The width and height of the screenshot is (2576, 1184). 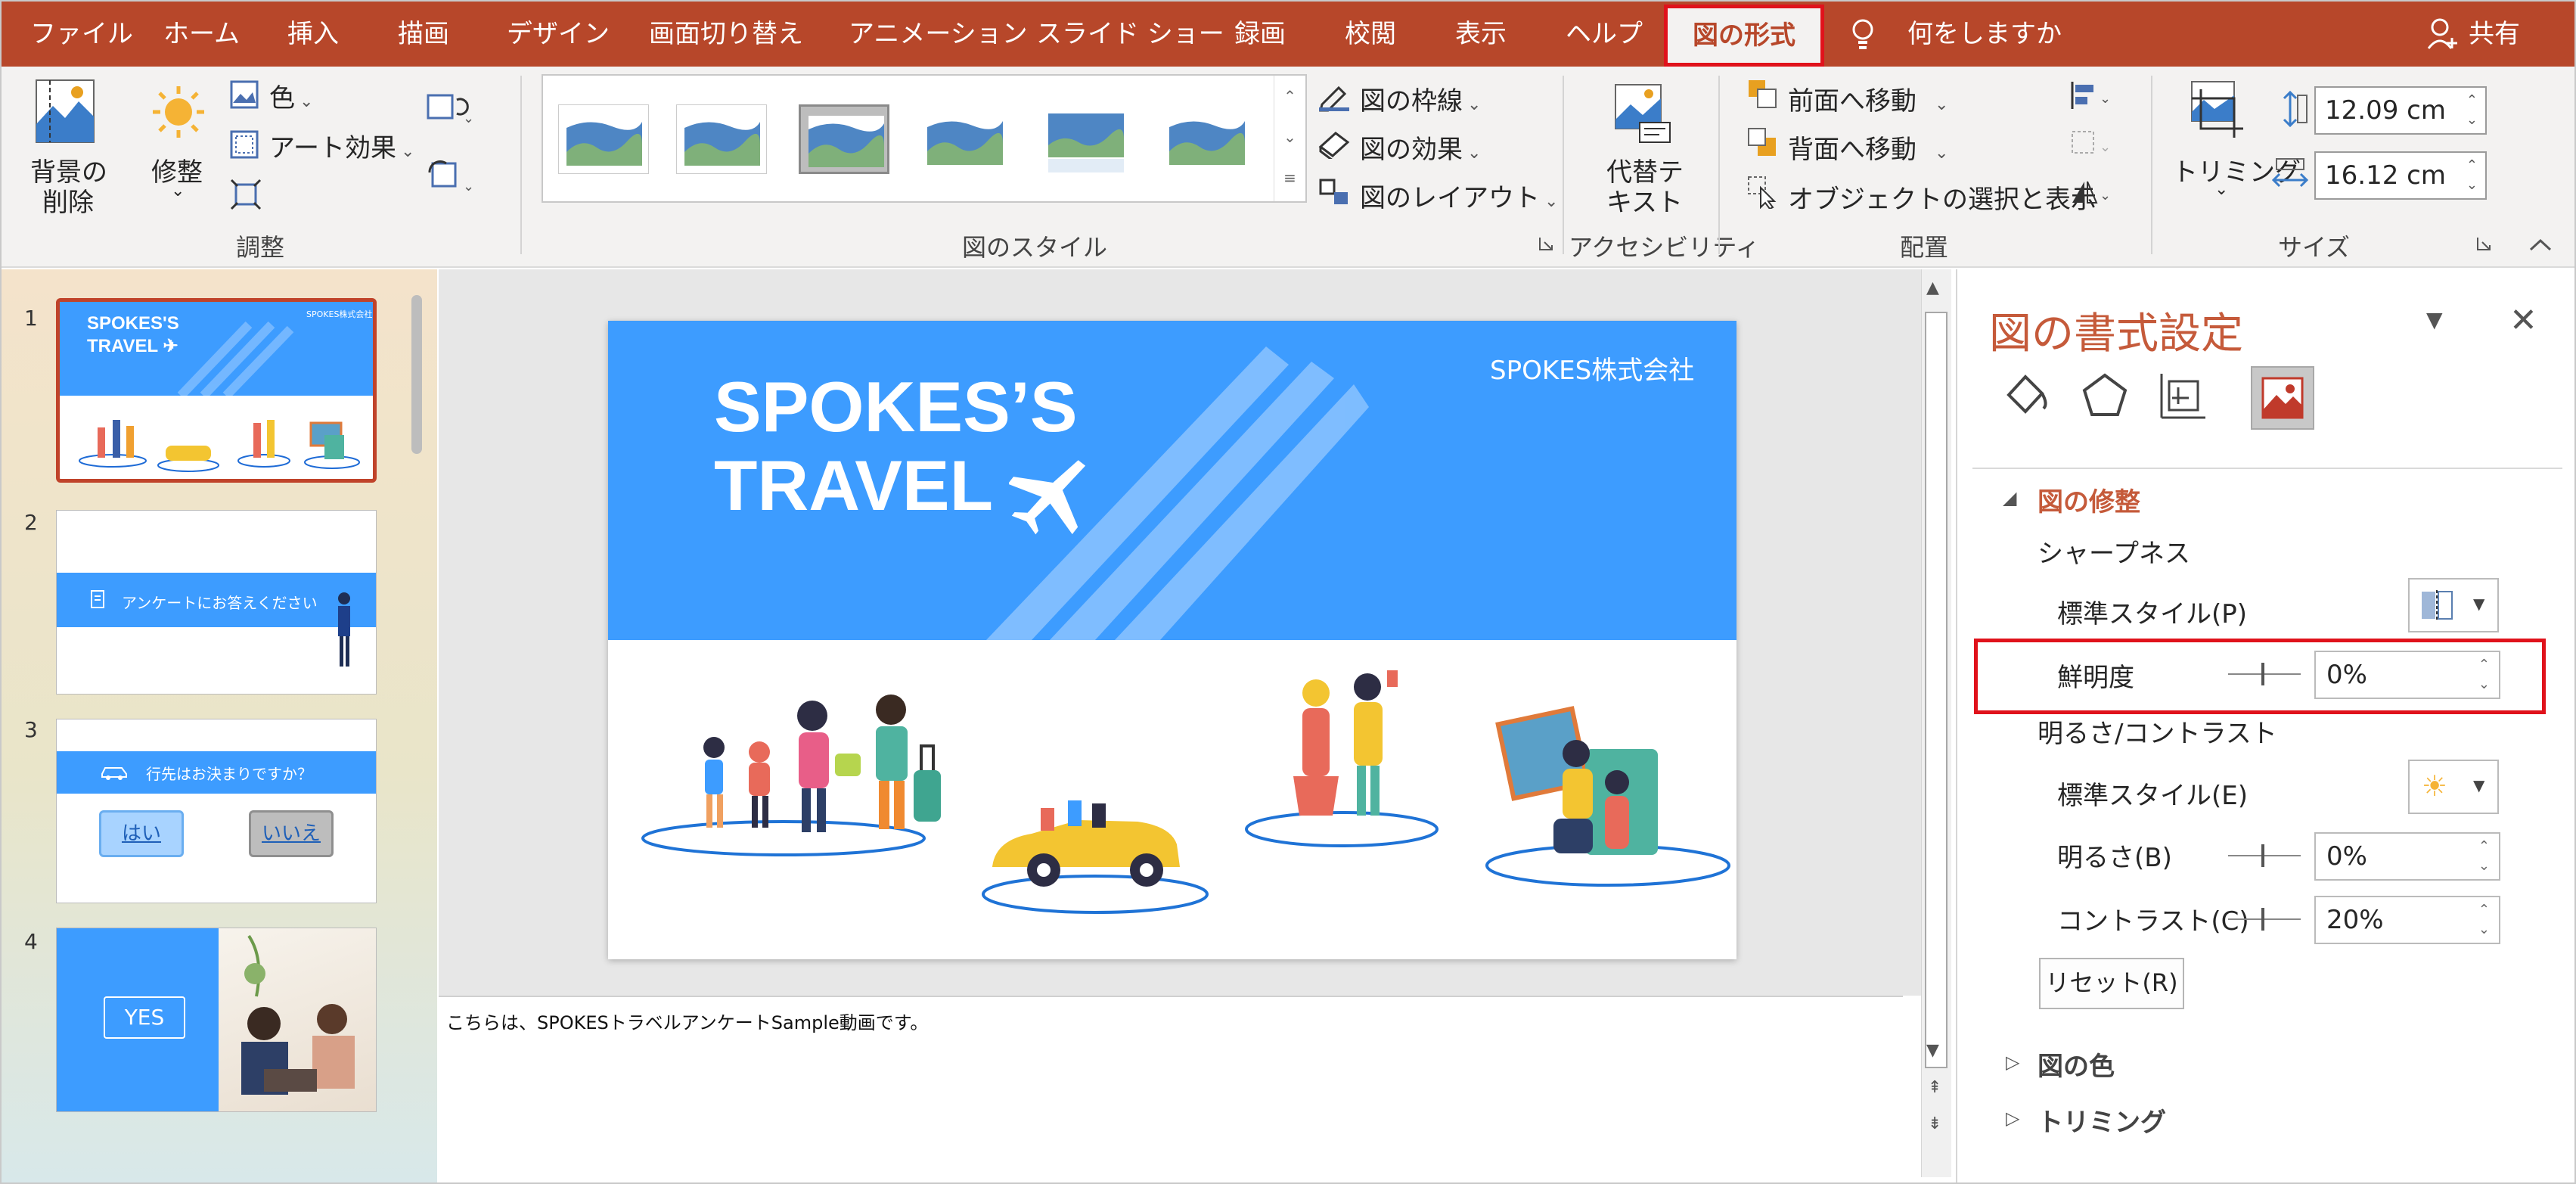 What do you see at coordinates (2111, 983) in the screenshot?
I see `reset-button: リセット(R)` at bounding box center [2111, 983].